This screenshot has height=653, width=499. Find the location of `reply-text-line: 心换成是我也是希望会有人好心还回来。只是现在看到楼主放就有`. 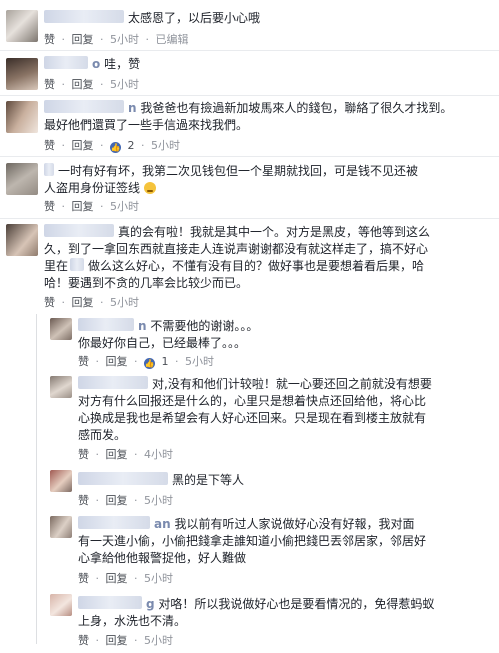

reply-text-line: 心换成是我也是希望会有人好心还回来。只是现在看到楼主放就有 is located at coordinates (252, 418).